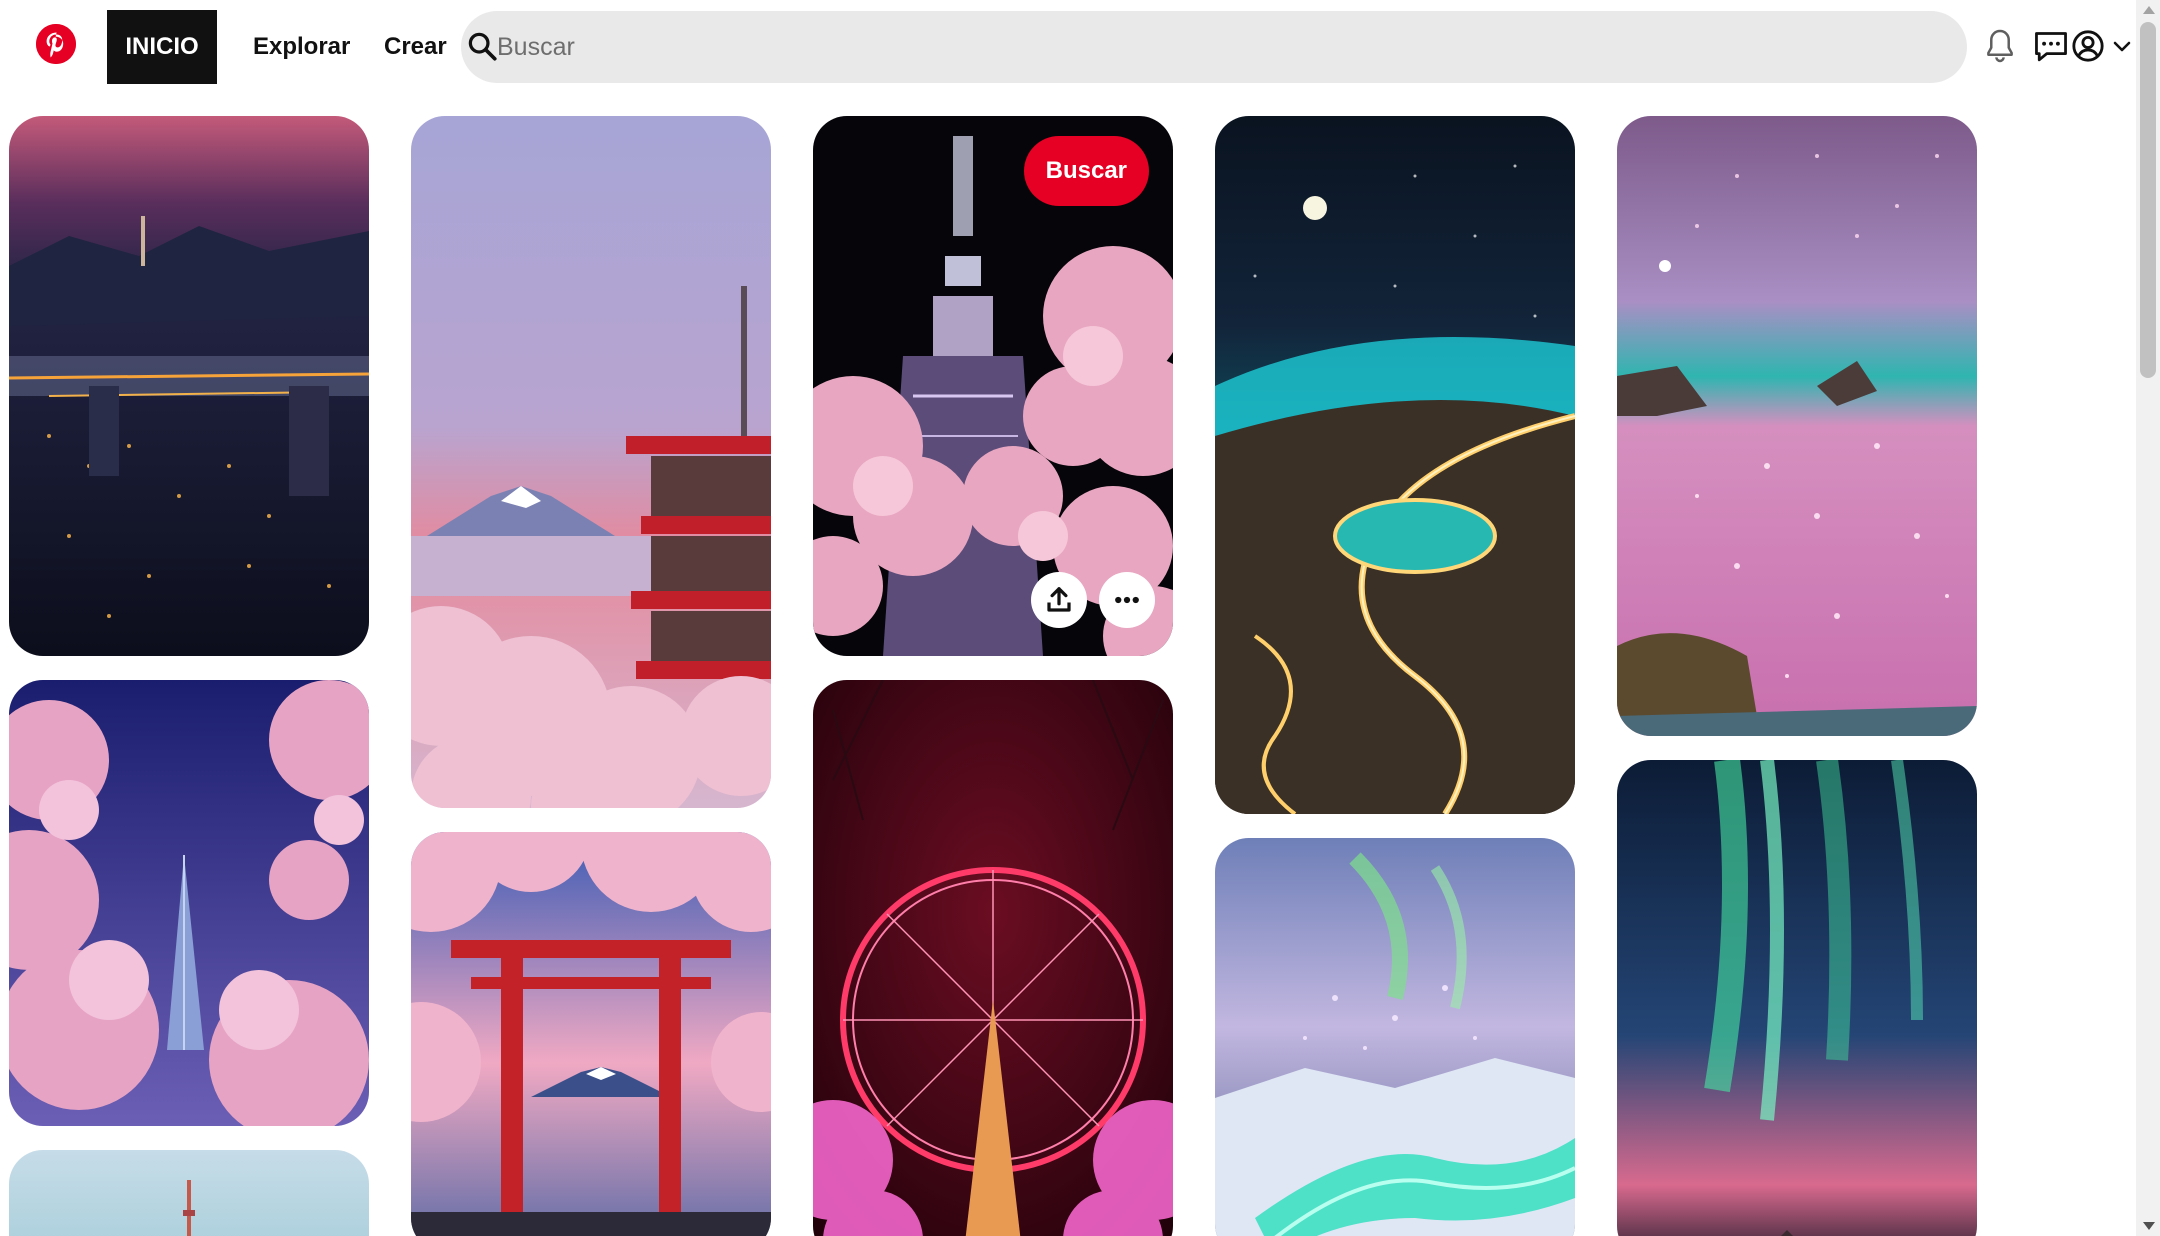 The width and height of the screenshot is (2160, 1236). Describe the element at coordinates (56, 44) in the screenshot. I see `pinterest-logo-icon` at that location.